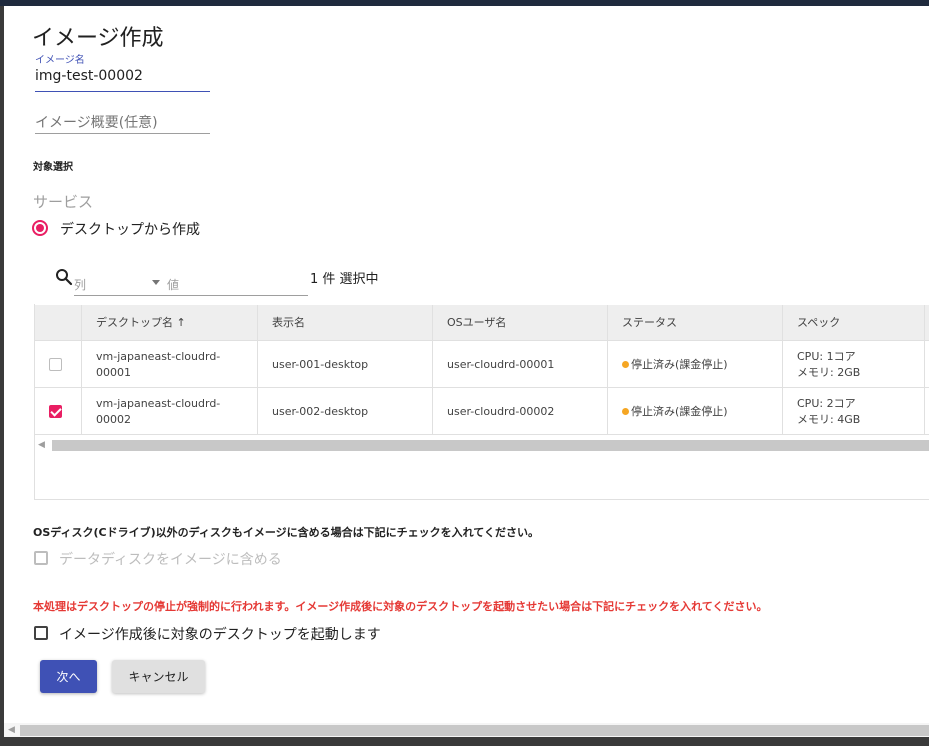  What do you see at coordinates (191, 295) in the screenshot?
I see `filter-underline` at bounding box center [191, 295].